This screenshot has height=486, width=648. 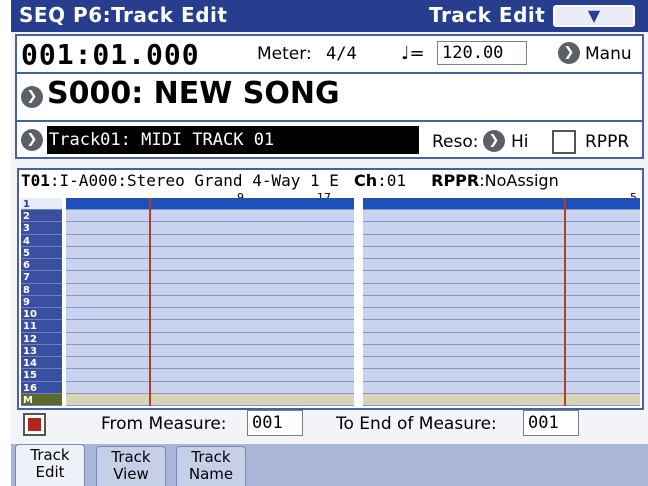 I want to click on track-number: 7, so click(x=41, y=277).